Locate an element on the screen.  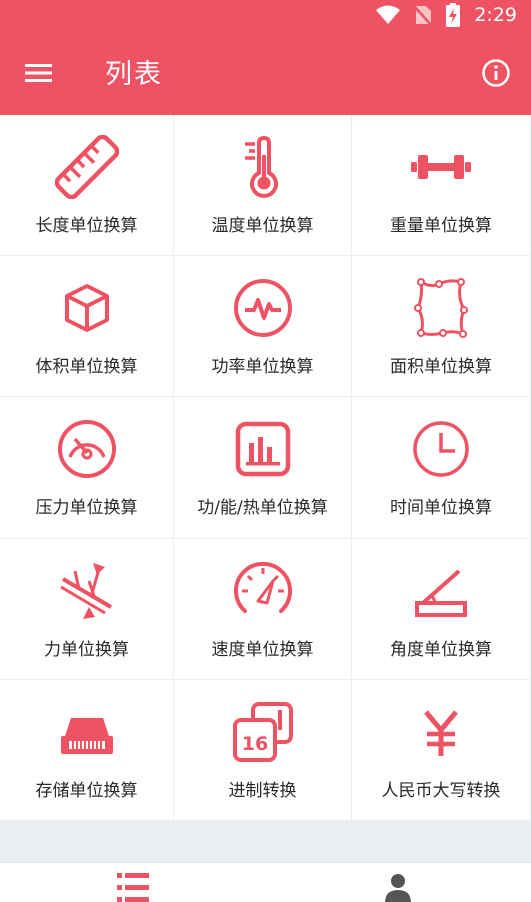
tool-label: 功率单位换算 is located at coordinates (262, 367).